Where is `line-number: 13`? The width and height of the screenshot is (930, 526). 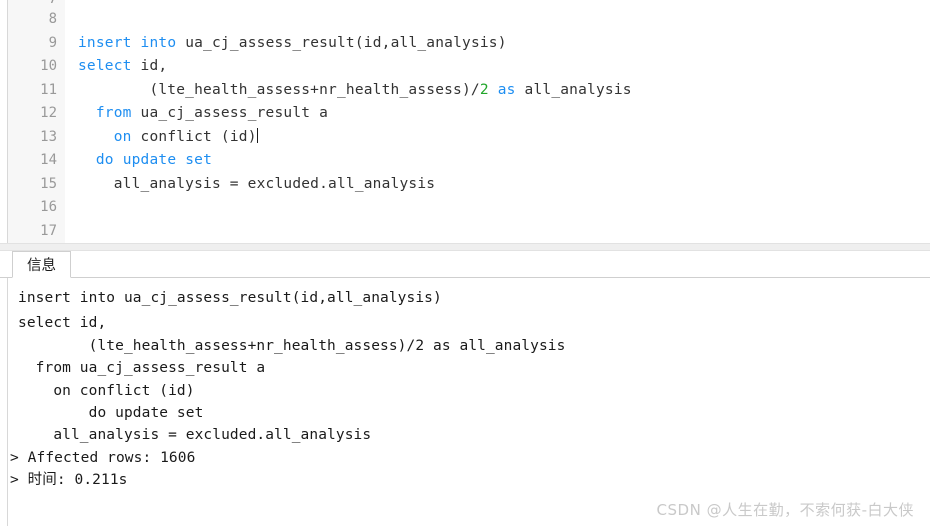 line-number: 13 is located at coordinates (48, 136).